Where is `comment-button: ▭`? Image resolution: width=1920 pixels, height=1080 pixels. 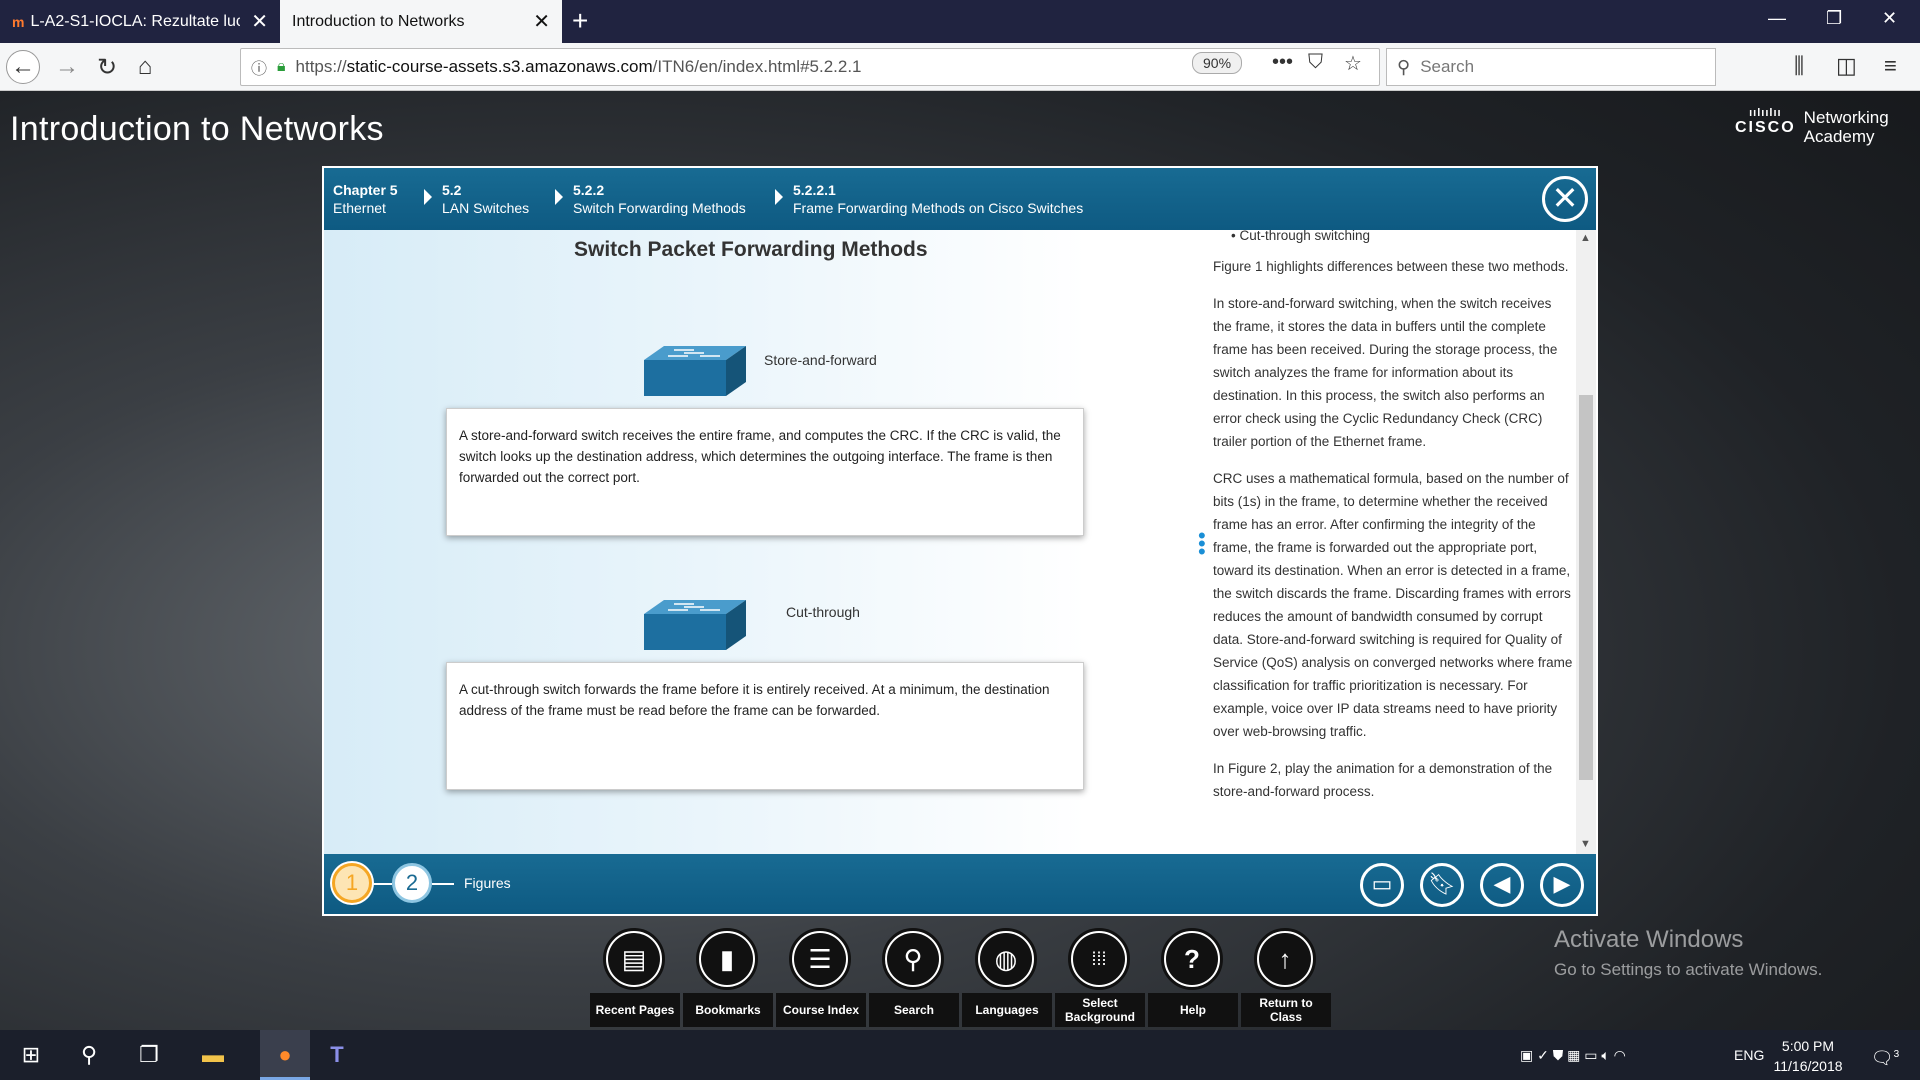 comment-button: ▭ is located at coordinates (1382, 885).